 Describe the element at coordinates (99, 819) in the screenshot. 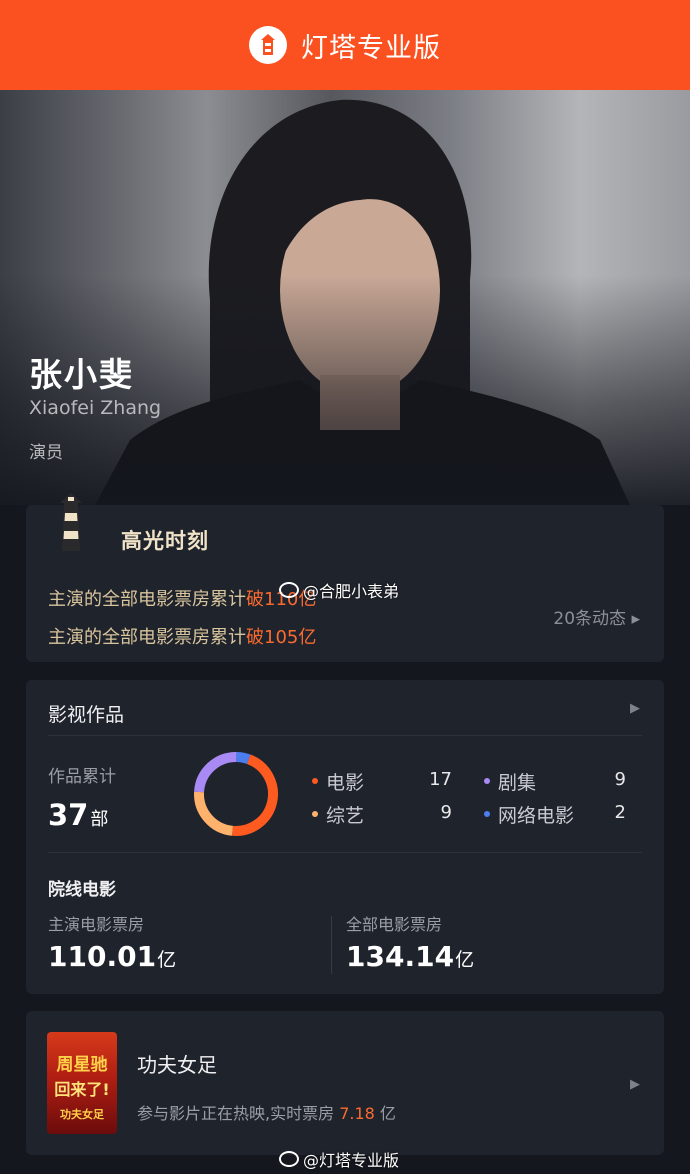

I see `works-total-unit: 部` at that location.